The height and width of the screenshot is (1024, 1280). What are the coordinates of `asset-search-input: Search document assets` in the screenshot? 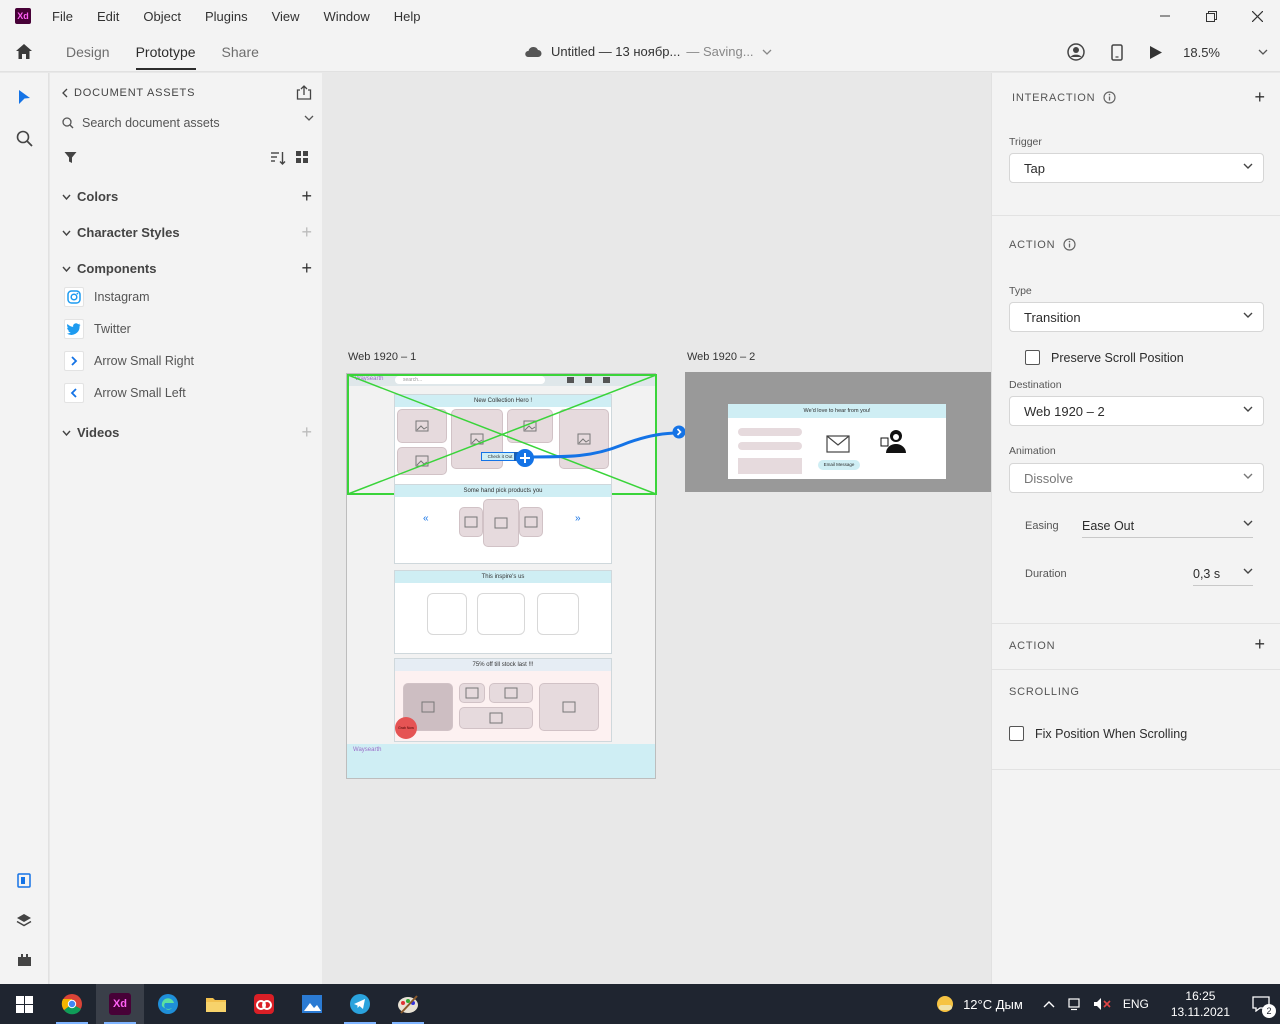 It's located at (151, 123).